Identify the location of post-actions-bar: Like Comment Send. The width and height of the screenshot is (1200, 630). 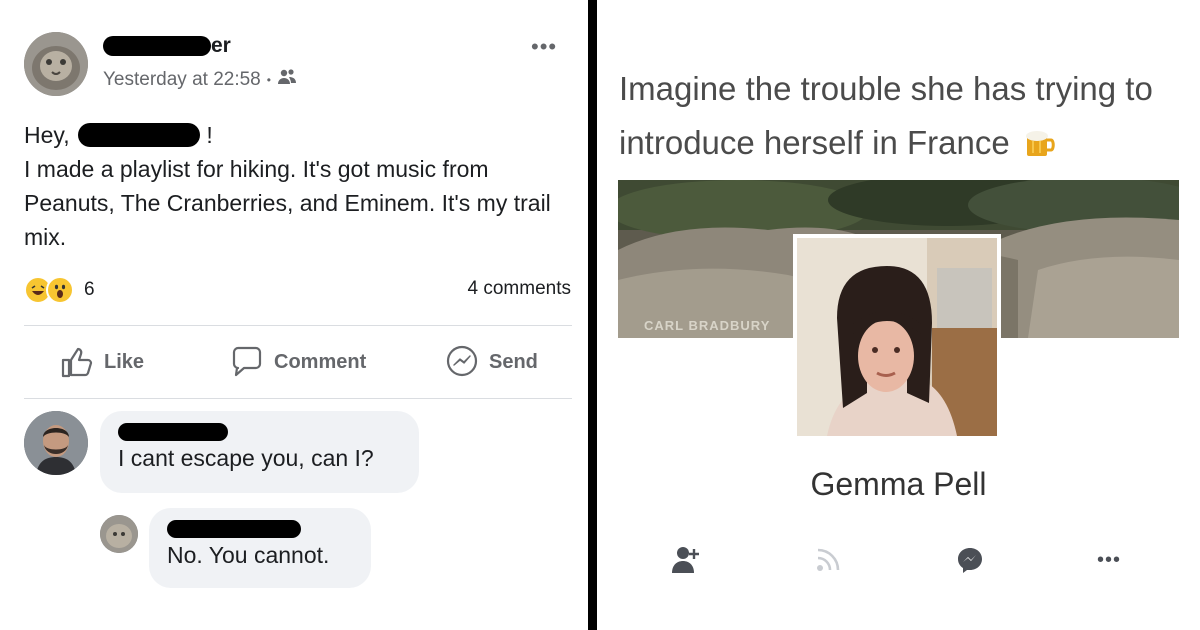
(298, 362).